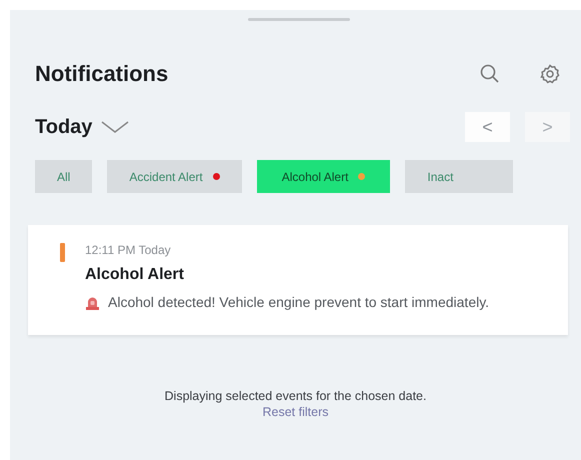 Image resolution: width=581 pixels, height=460 pixels. Describe the element at coordinates (295, 412) in the screenshot. I see `reset-filters-link: Reset filters` at that location.